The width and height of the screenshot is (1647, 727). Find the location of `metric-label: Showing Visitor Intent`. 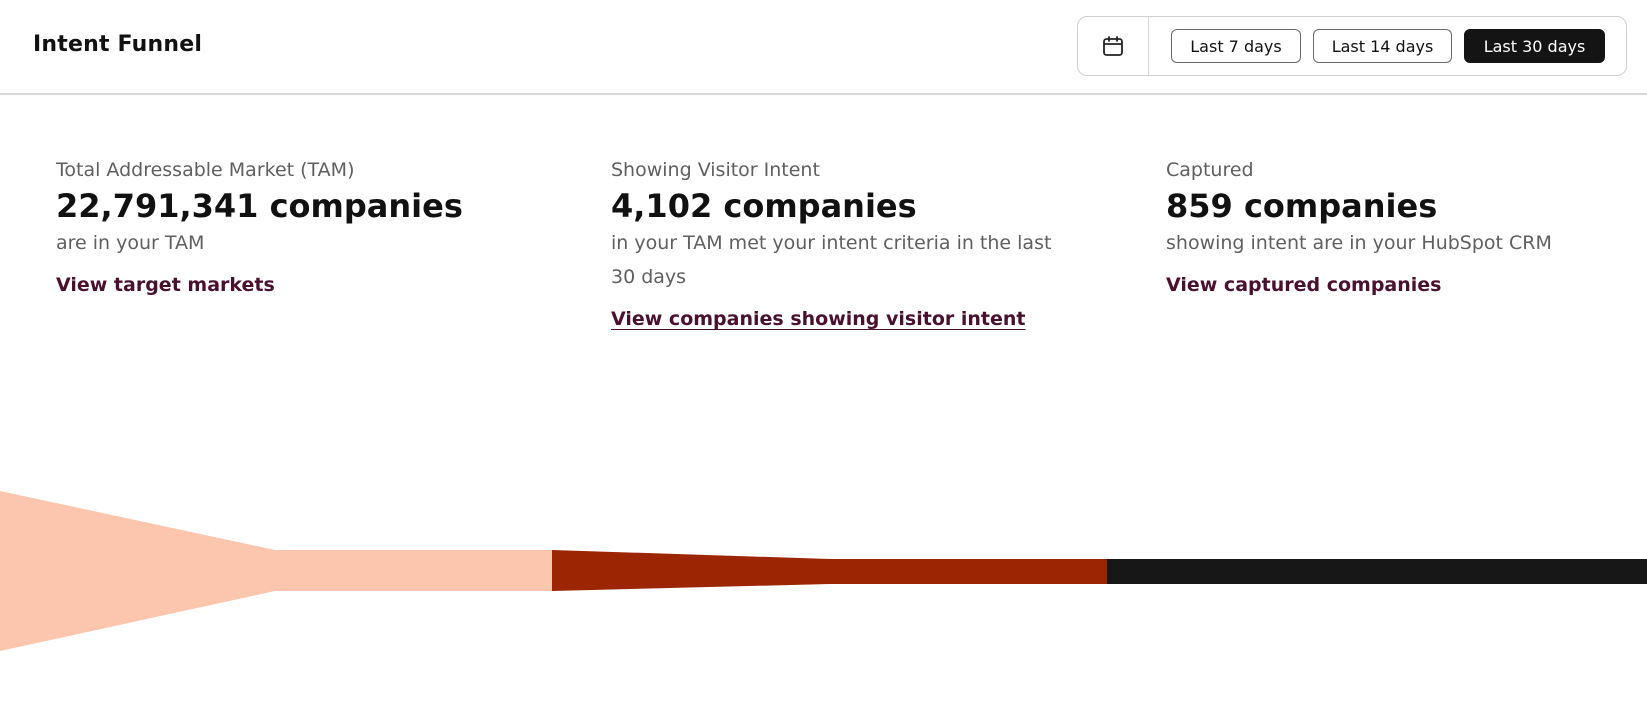

metric-label: Showing Visitor Intent is located at coordinates (715, 170).